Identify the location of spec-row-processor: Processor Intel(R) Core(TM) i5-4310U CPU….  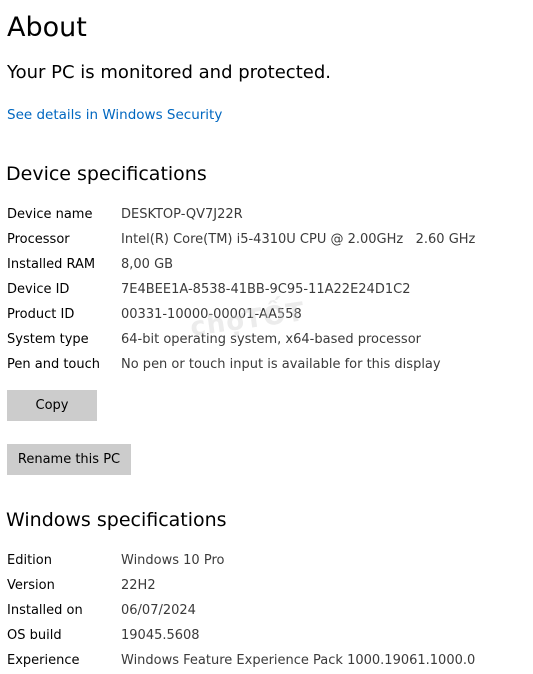
(267, 240).